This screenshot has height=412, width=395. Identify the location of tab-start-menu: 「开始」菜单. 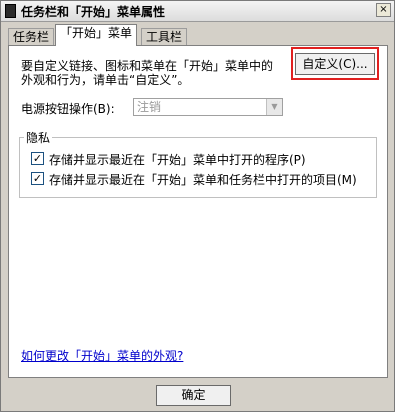
(96, 35).